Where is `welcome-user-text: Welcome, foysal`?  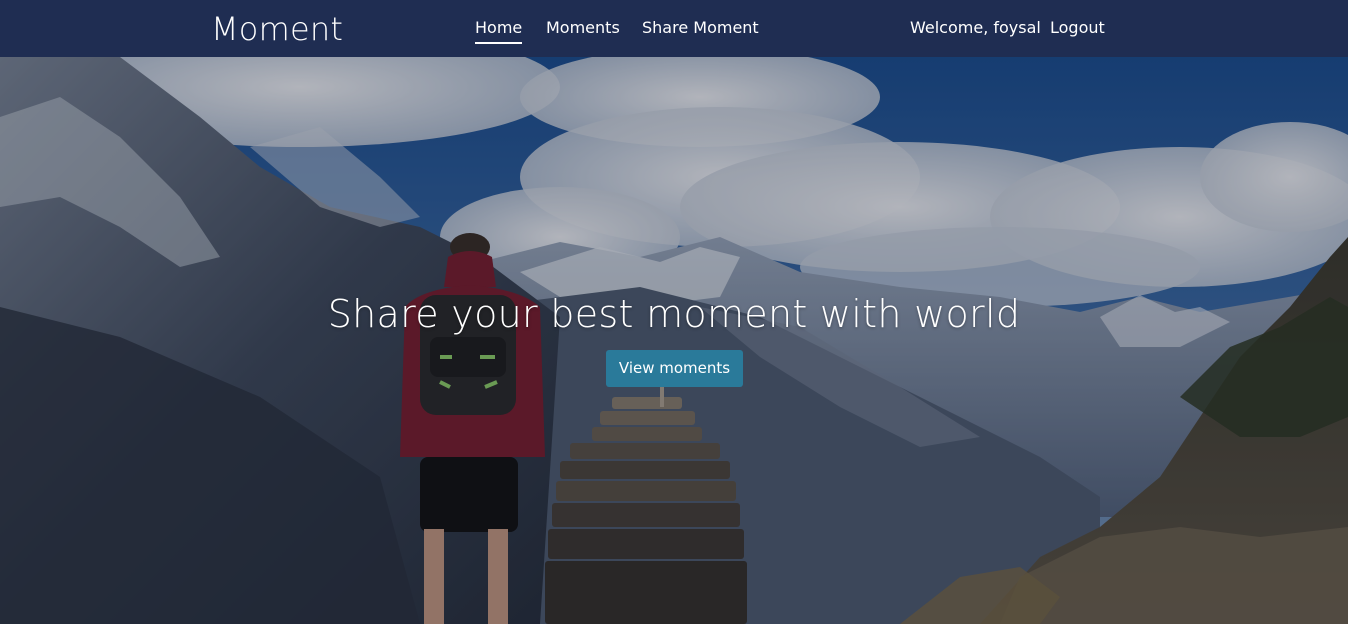 welcome-user-text: Welcome, foysal is located at coordinates (975, 27).